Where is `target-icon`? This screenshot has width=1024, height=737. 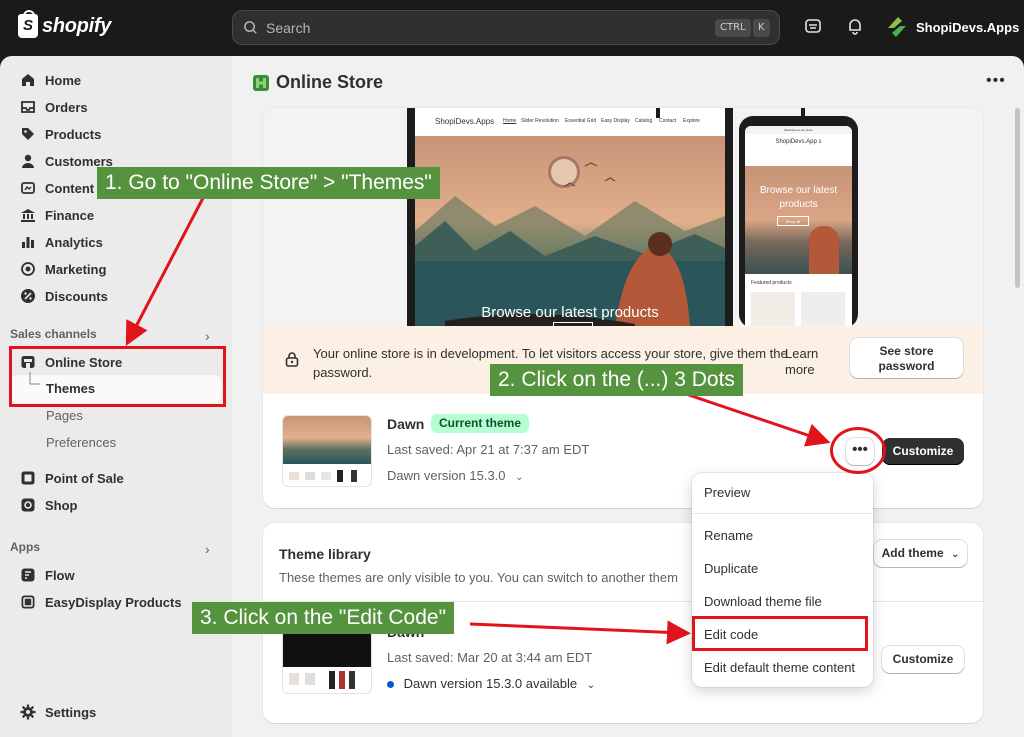 target-icon is located at coordinates (28, 269).